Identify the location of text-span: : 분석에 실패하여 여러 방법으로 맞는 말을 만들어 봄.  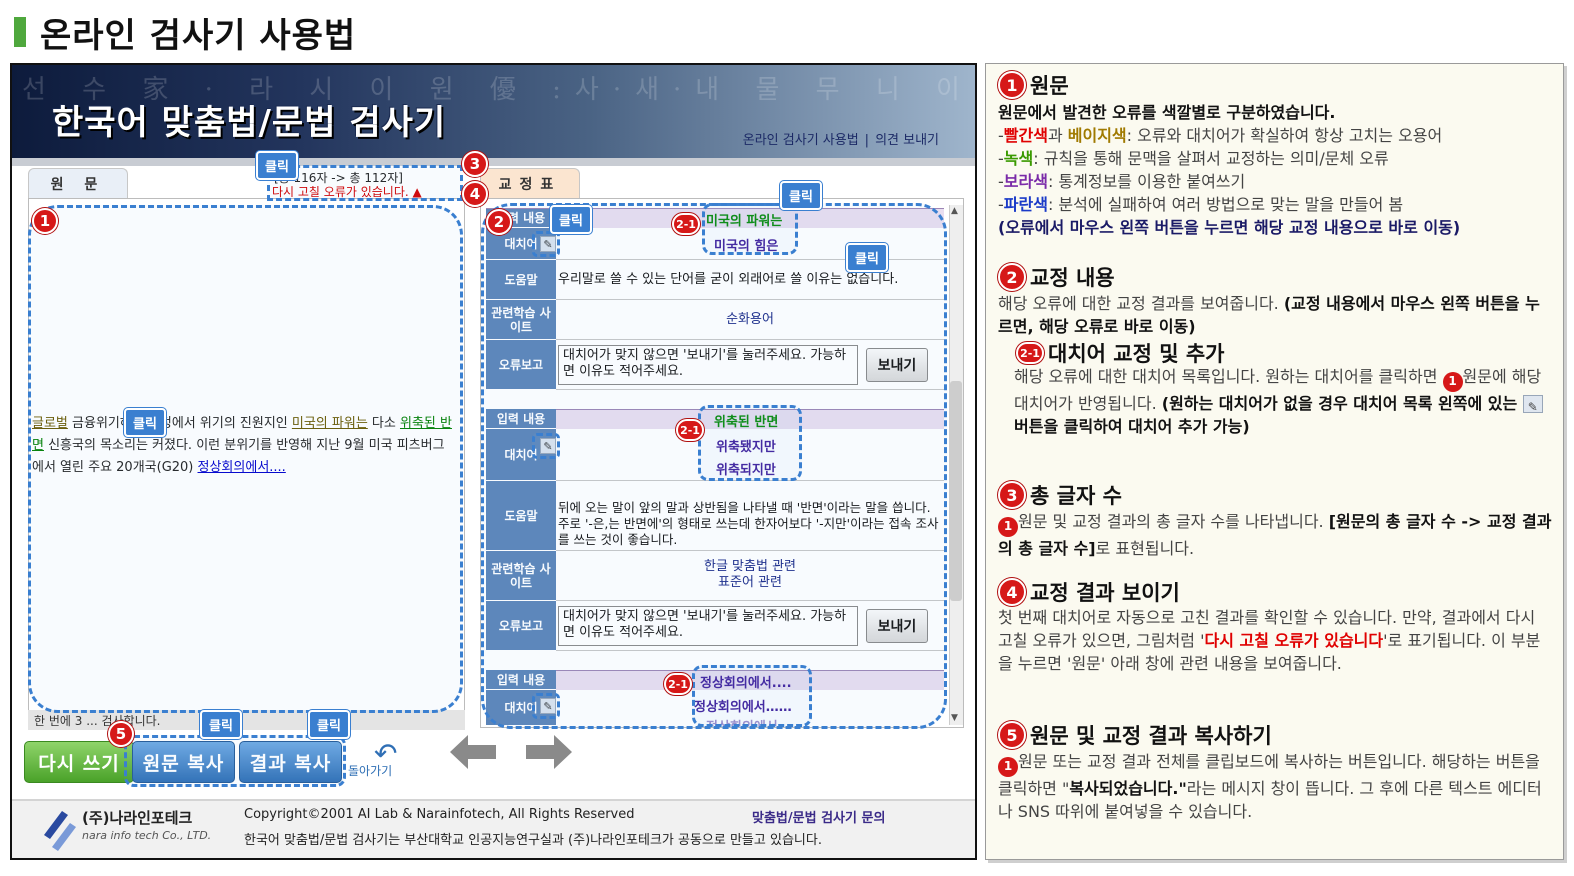
(1225, 204).